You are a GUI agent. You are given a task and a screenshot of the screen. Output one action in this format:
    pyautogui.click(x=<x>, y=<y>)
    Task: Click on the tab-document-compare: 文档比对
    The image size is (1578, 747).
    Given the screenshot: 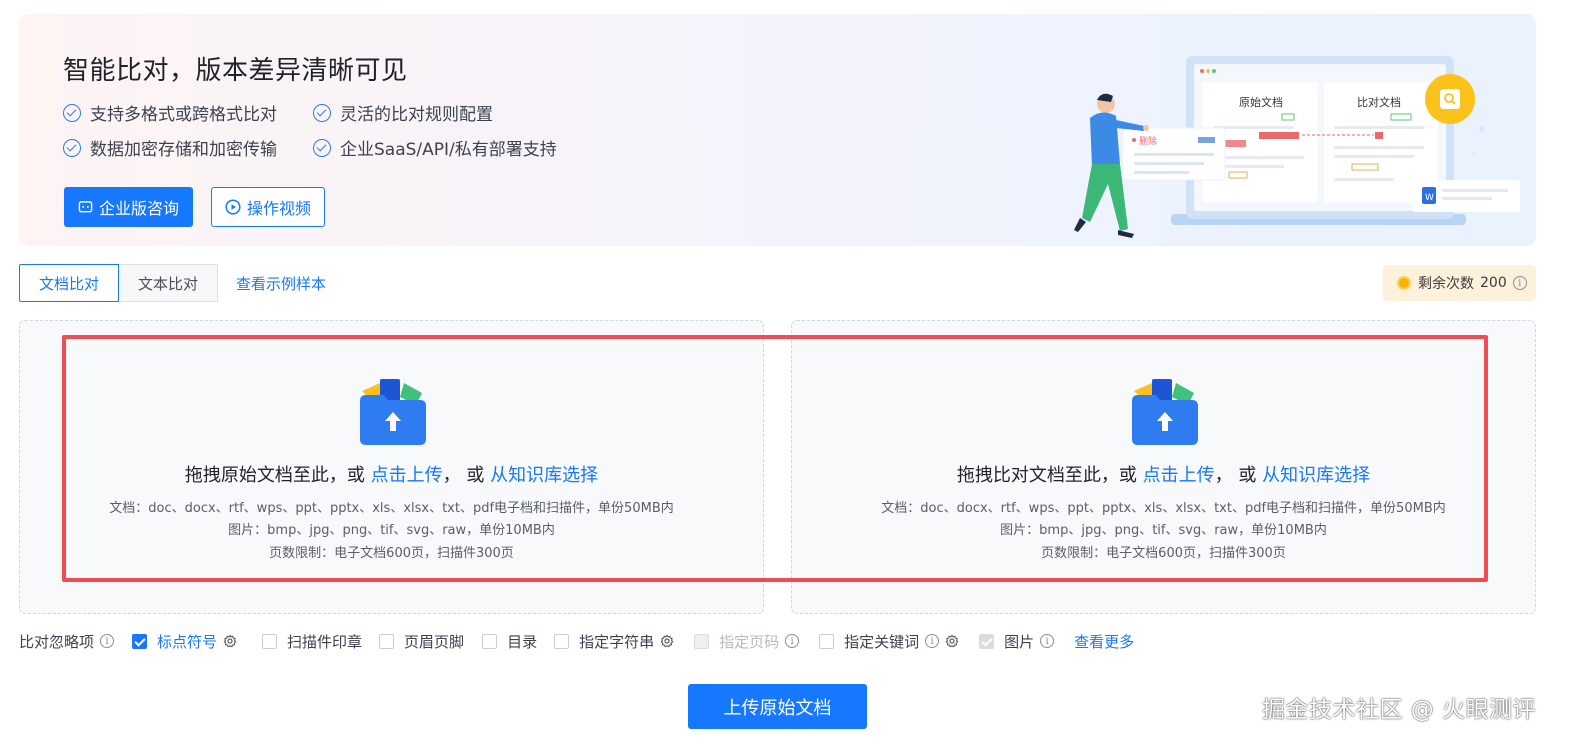 What is the action you would take?
    pyautogui.click(x=69, y=283)
    